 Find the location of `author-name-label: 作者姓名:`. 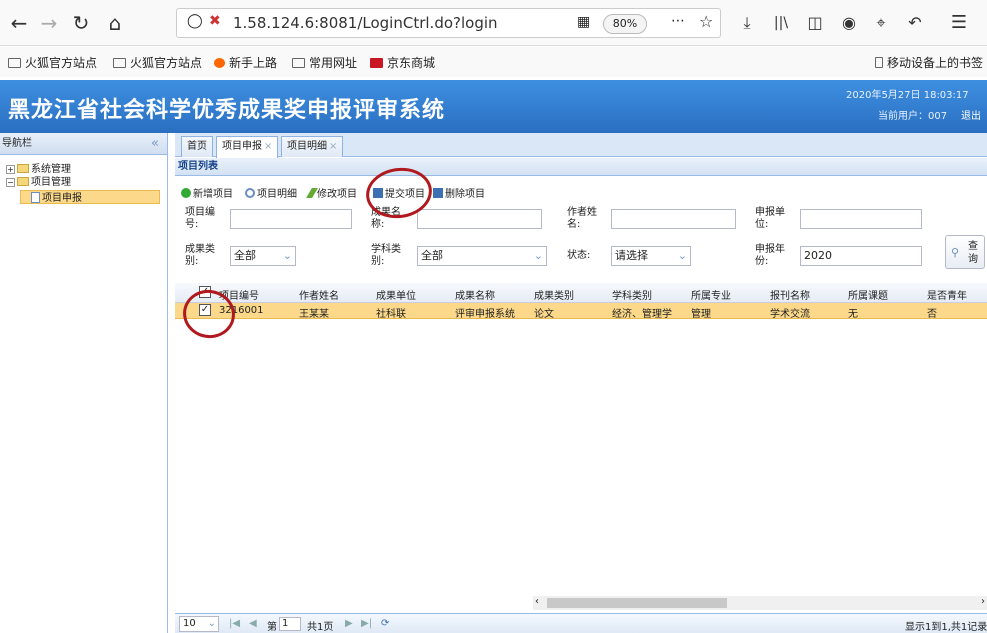

author-name-label: 作者姓名: is located at coordinates (582, 218).